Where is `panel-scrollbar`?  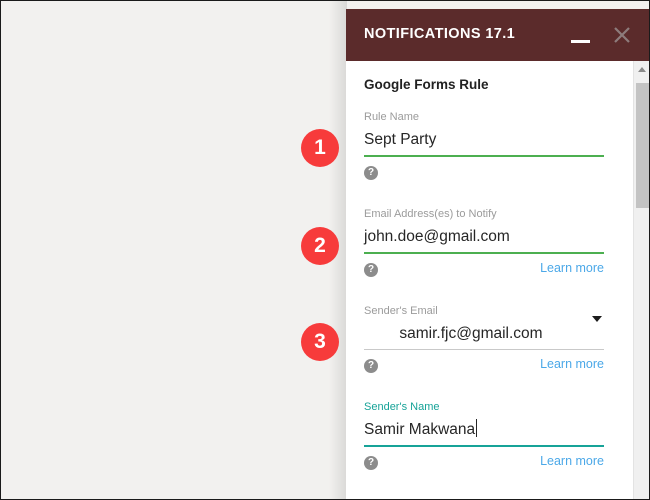 panel-scrollbar is located at coordinates (641, 280).